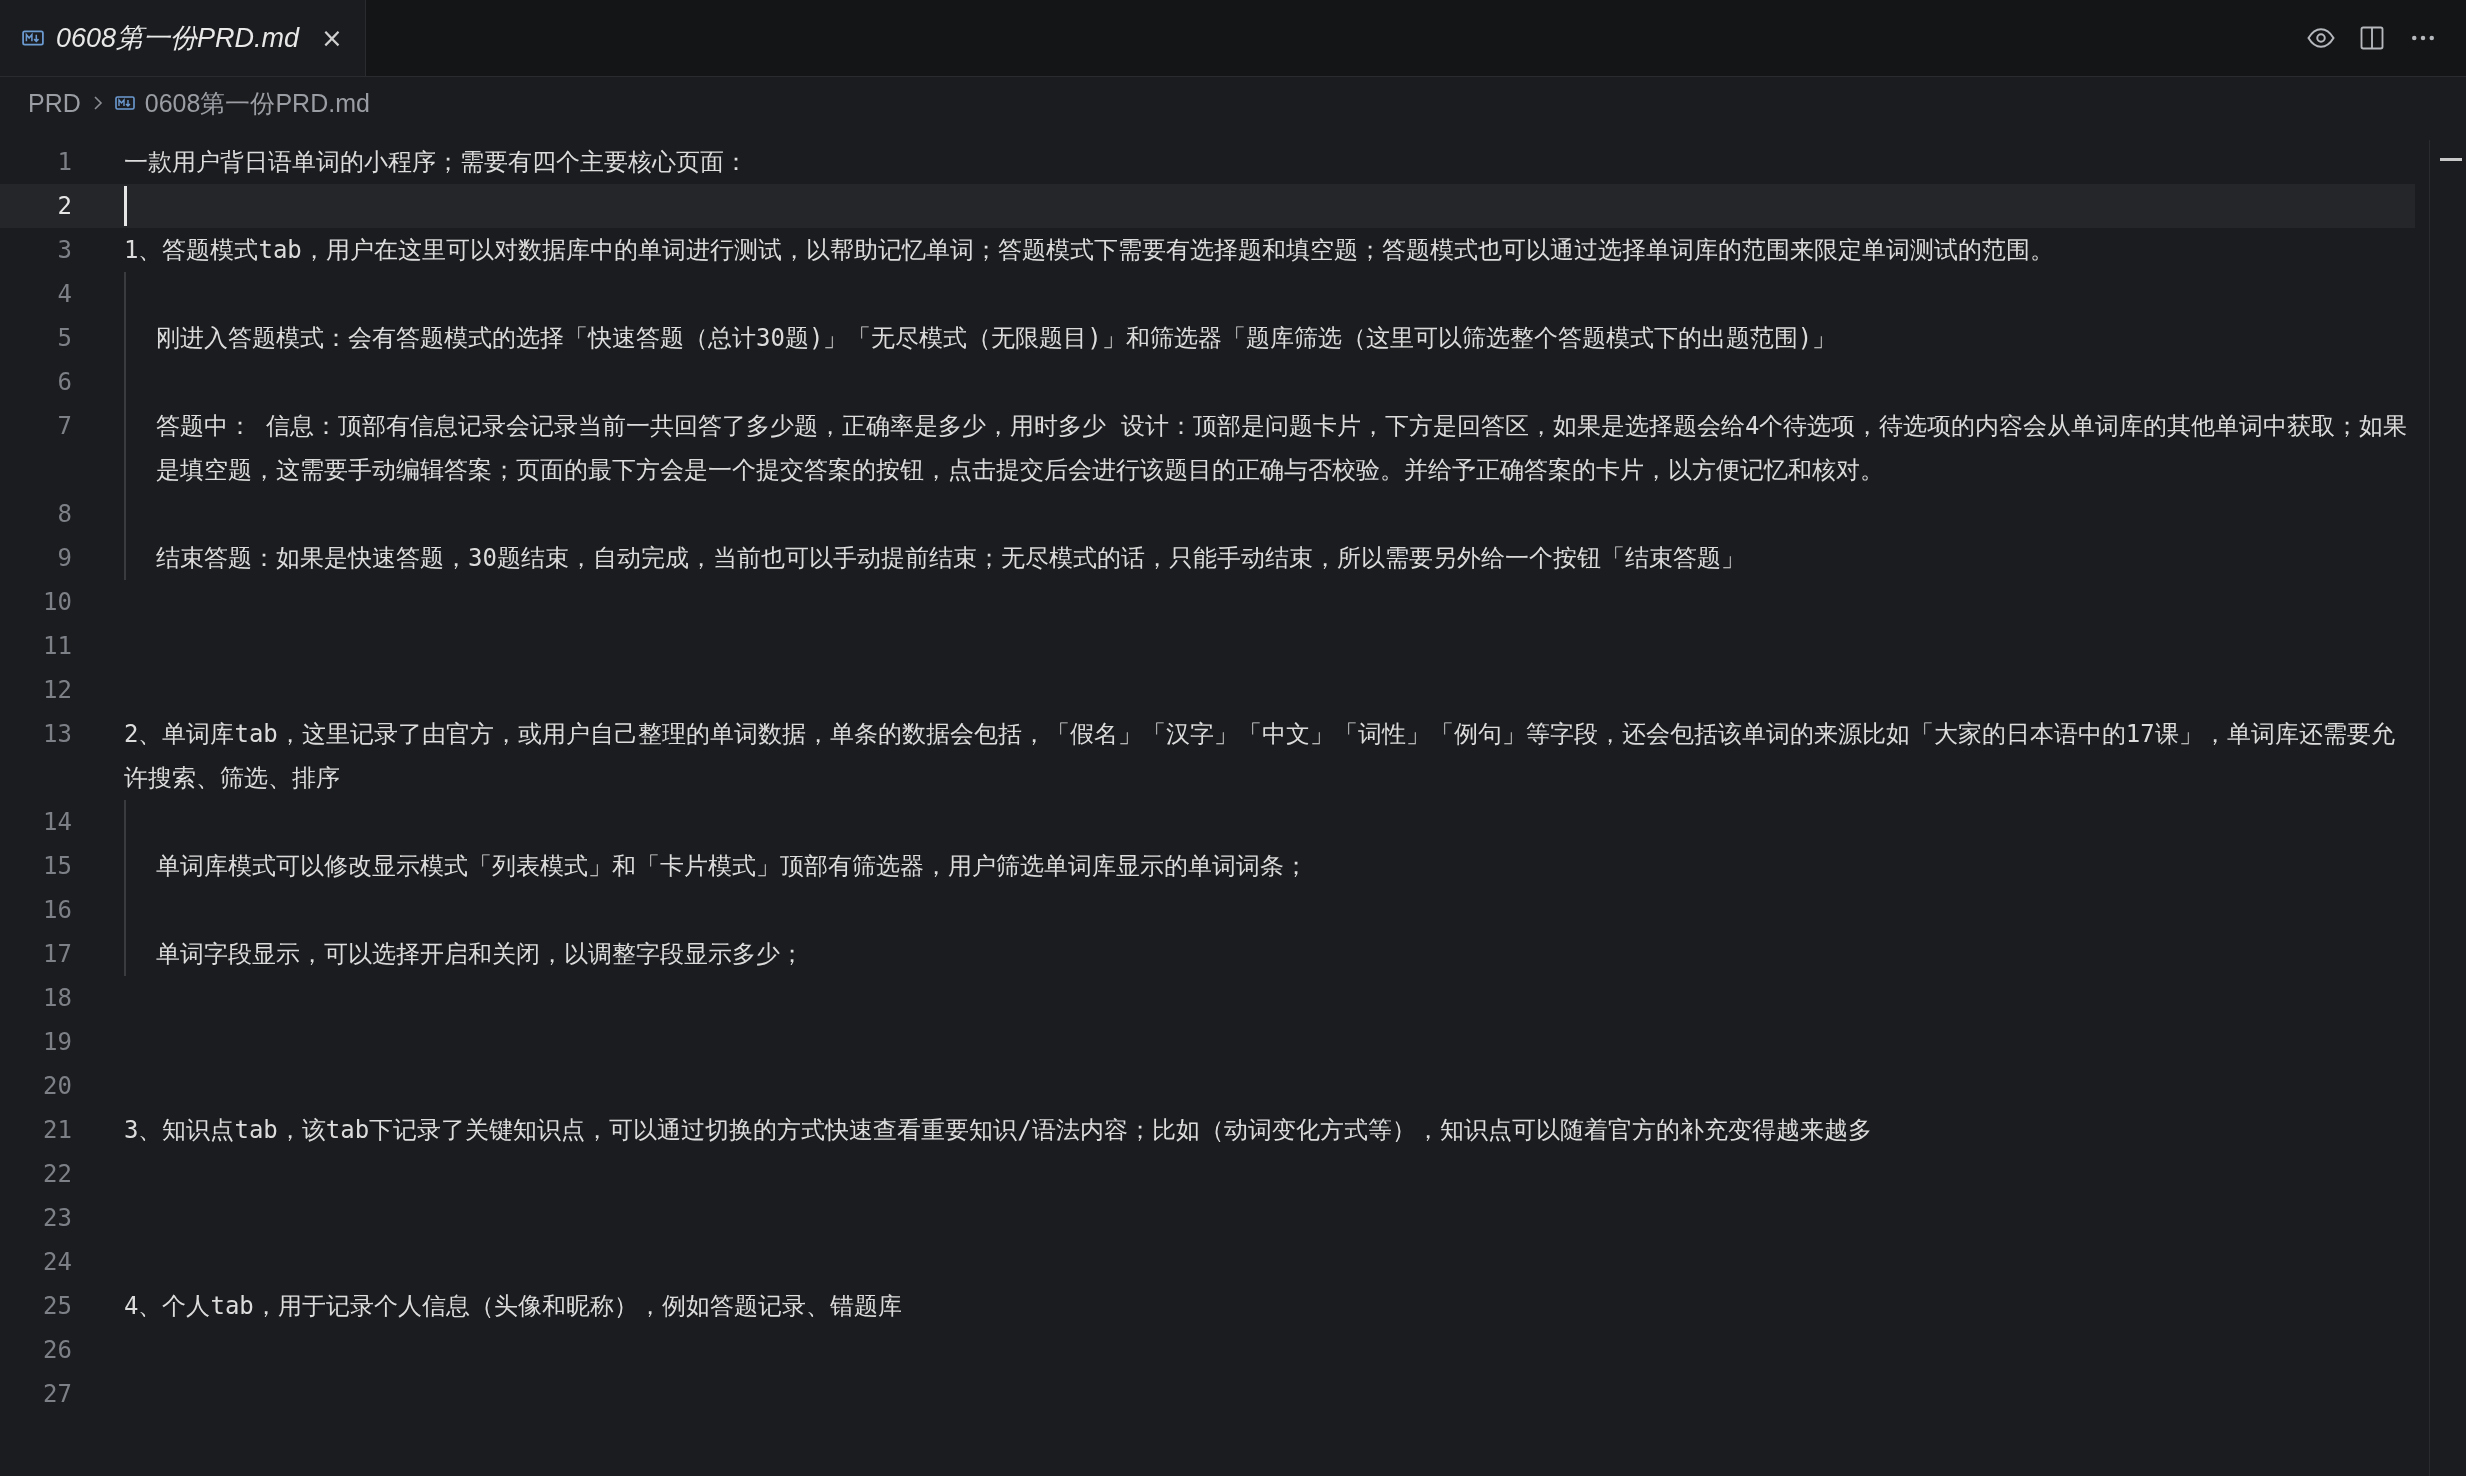 The width and height of the screenshot is (2466, 1476). What do you see at coordinates (125, 206) in the screenshot?
I see `text-cursor` at bounding box center [125, 206].